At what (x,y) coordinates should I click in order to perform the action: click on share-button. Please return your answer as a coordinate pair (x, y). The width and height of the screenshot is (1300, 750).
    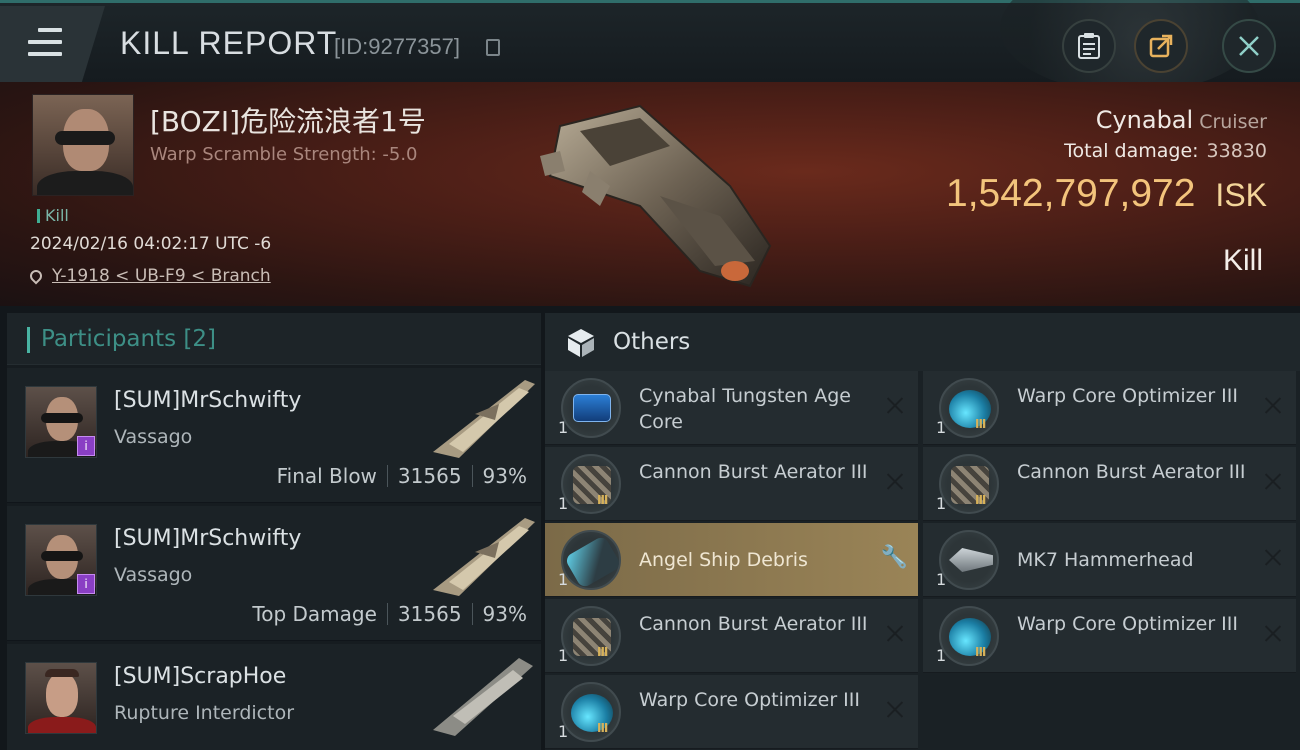
    Looking at the image, I should click on (1161, 46).